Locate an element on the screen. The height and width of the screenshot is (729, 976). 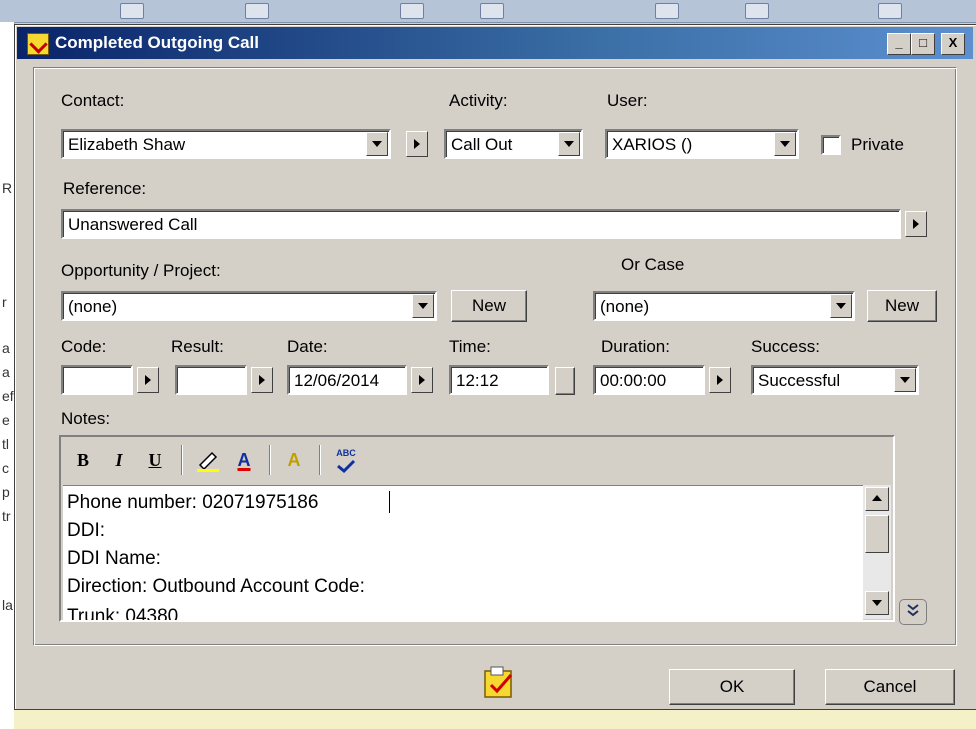
time-label: Time: is located at coordinates (470, 346).